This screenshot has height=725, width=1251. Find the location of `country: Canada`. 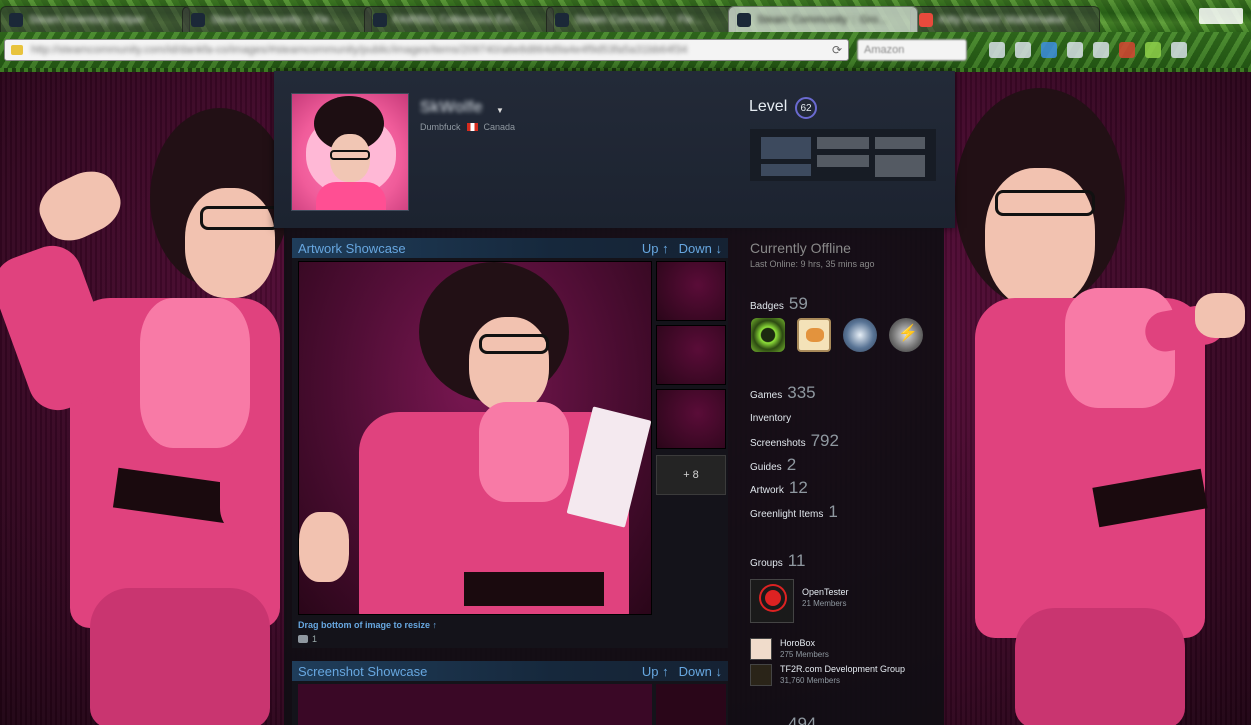

country: Canada is located at coordinates (499, 127).